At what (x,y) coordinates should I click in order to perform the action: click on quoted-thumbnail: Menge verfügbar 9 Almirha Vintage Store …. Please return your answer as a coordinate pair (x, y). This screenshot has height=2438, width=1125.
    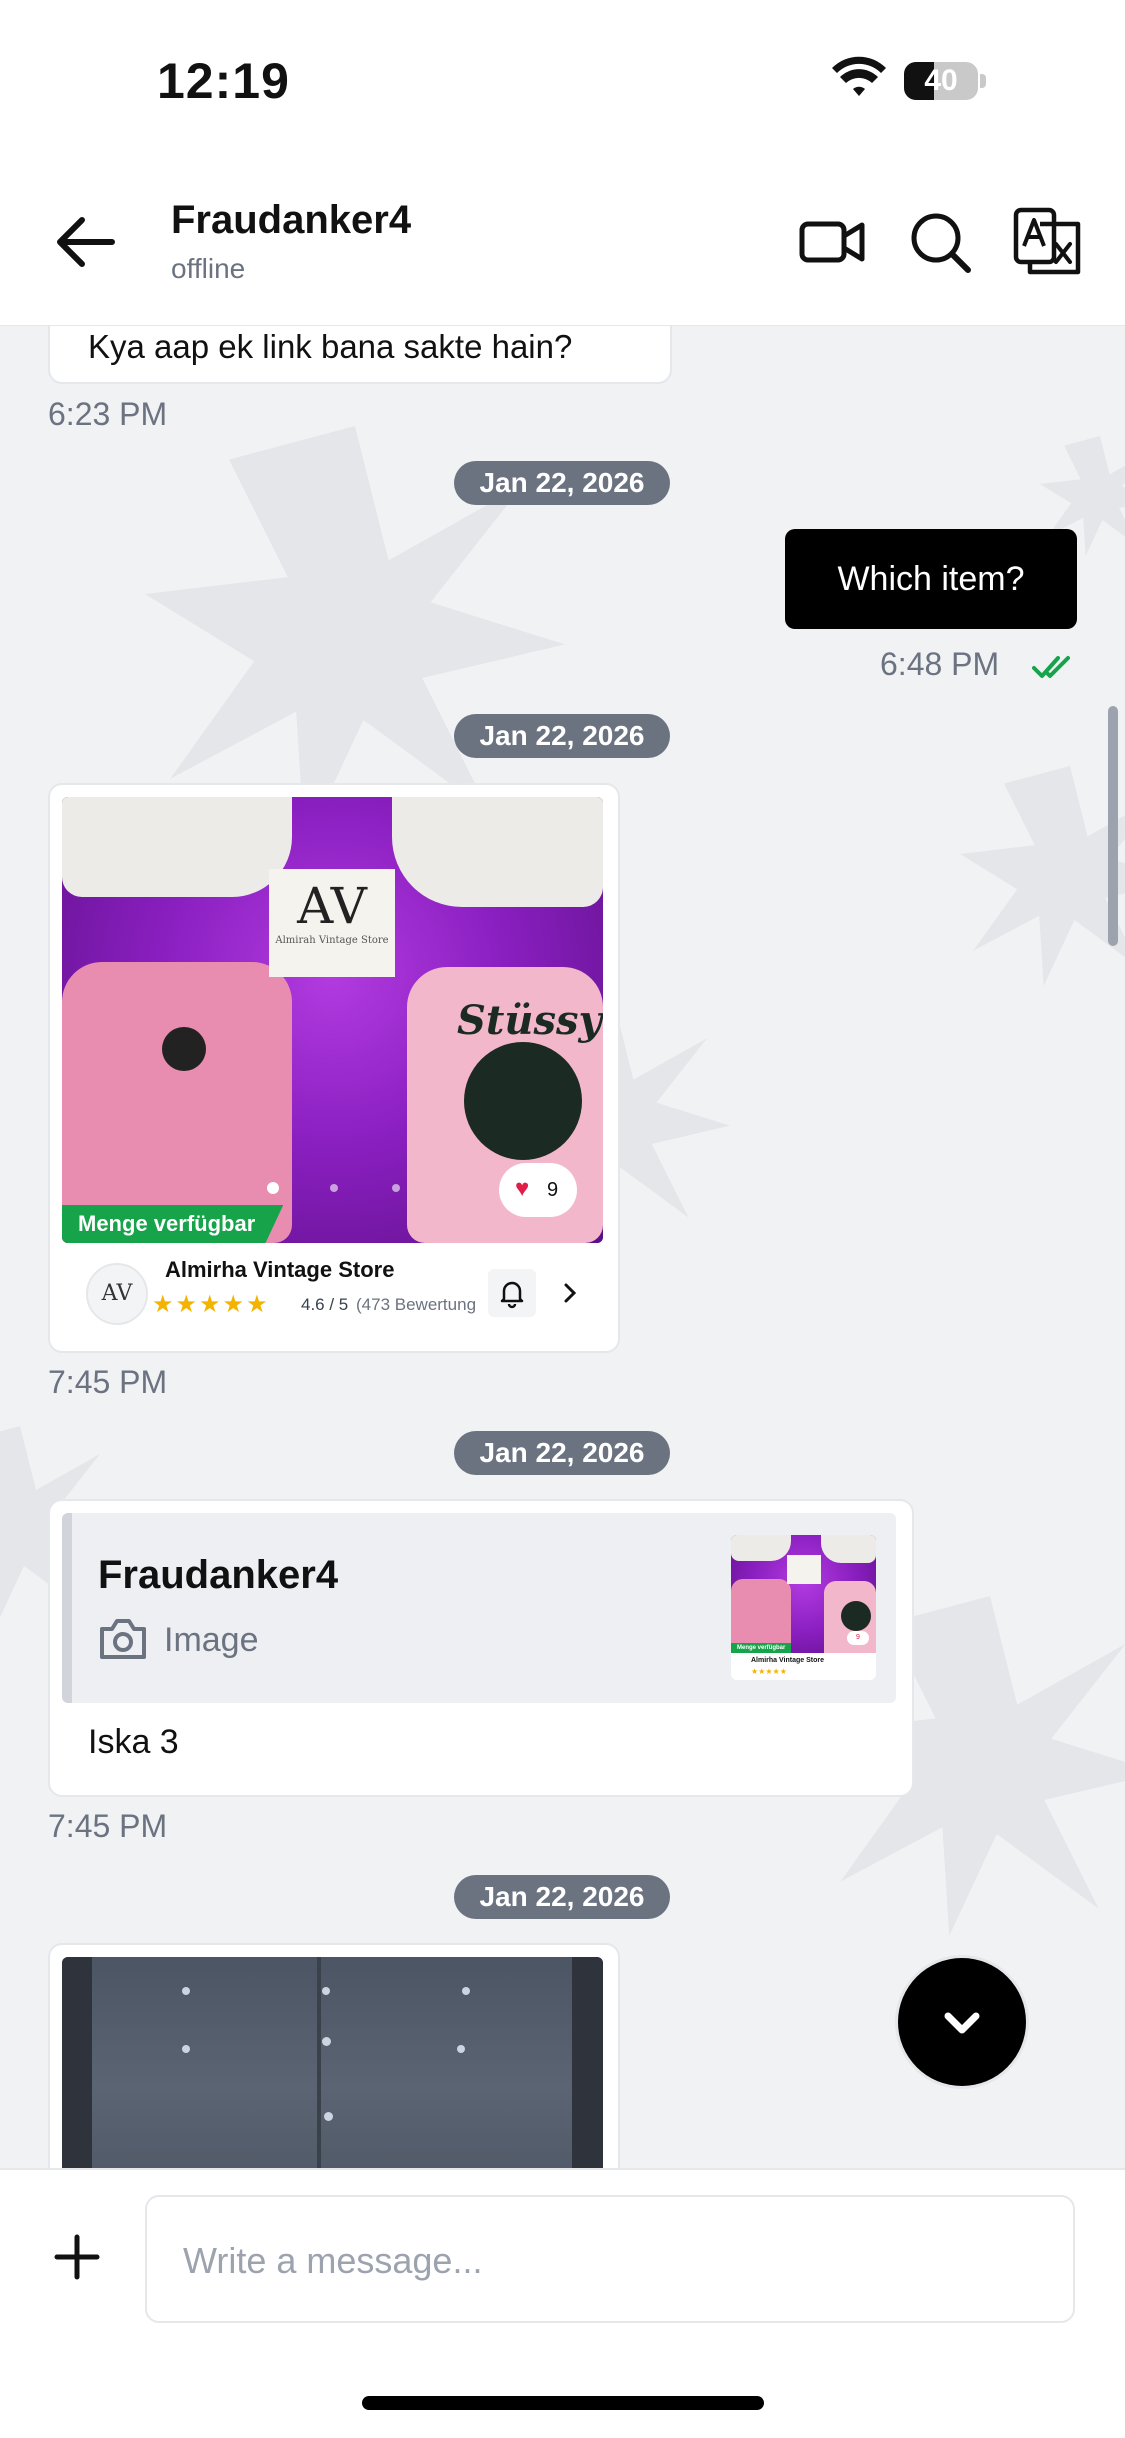
    Looking at the image, I should click on (803, 1607).